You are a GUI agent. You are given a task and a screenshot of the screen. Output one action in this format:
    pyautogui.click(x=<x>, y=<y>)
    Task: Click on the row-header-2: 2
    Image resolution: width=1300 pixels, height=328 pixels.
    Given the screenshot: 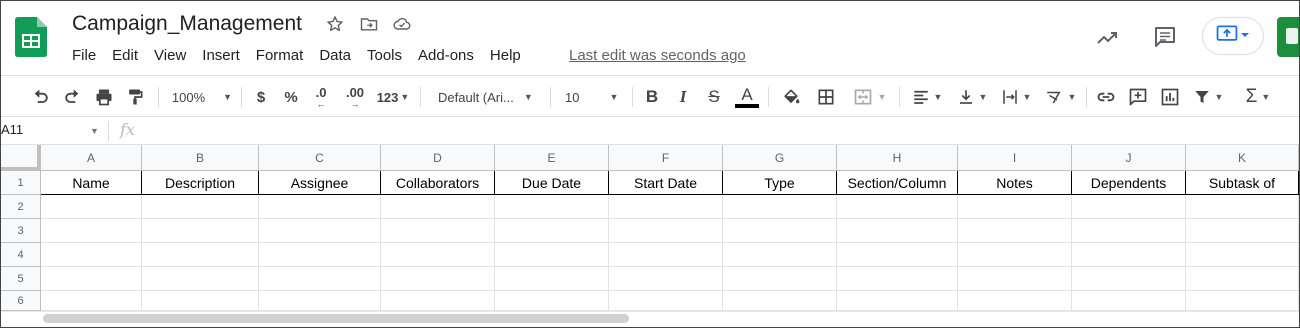 What is the action you would take?
    pyautogui.click(x=21, y=207)
    